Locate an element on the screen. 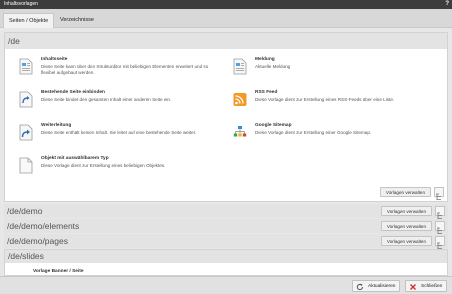 Image resolution: width=452 pixels, height=294 pixels. template-title: Google Sitemap is located at coordinates (273, 125).